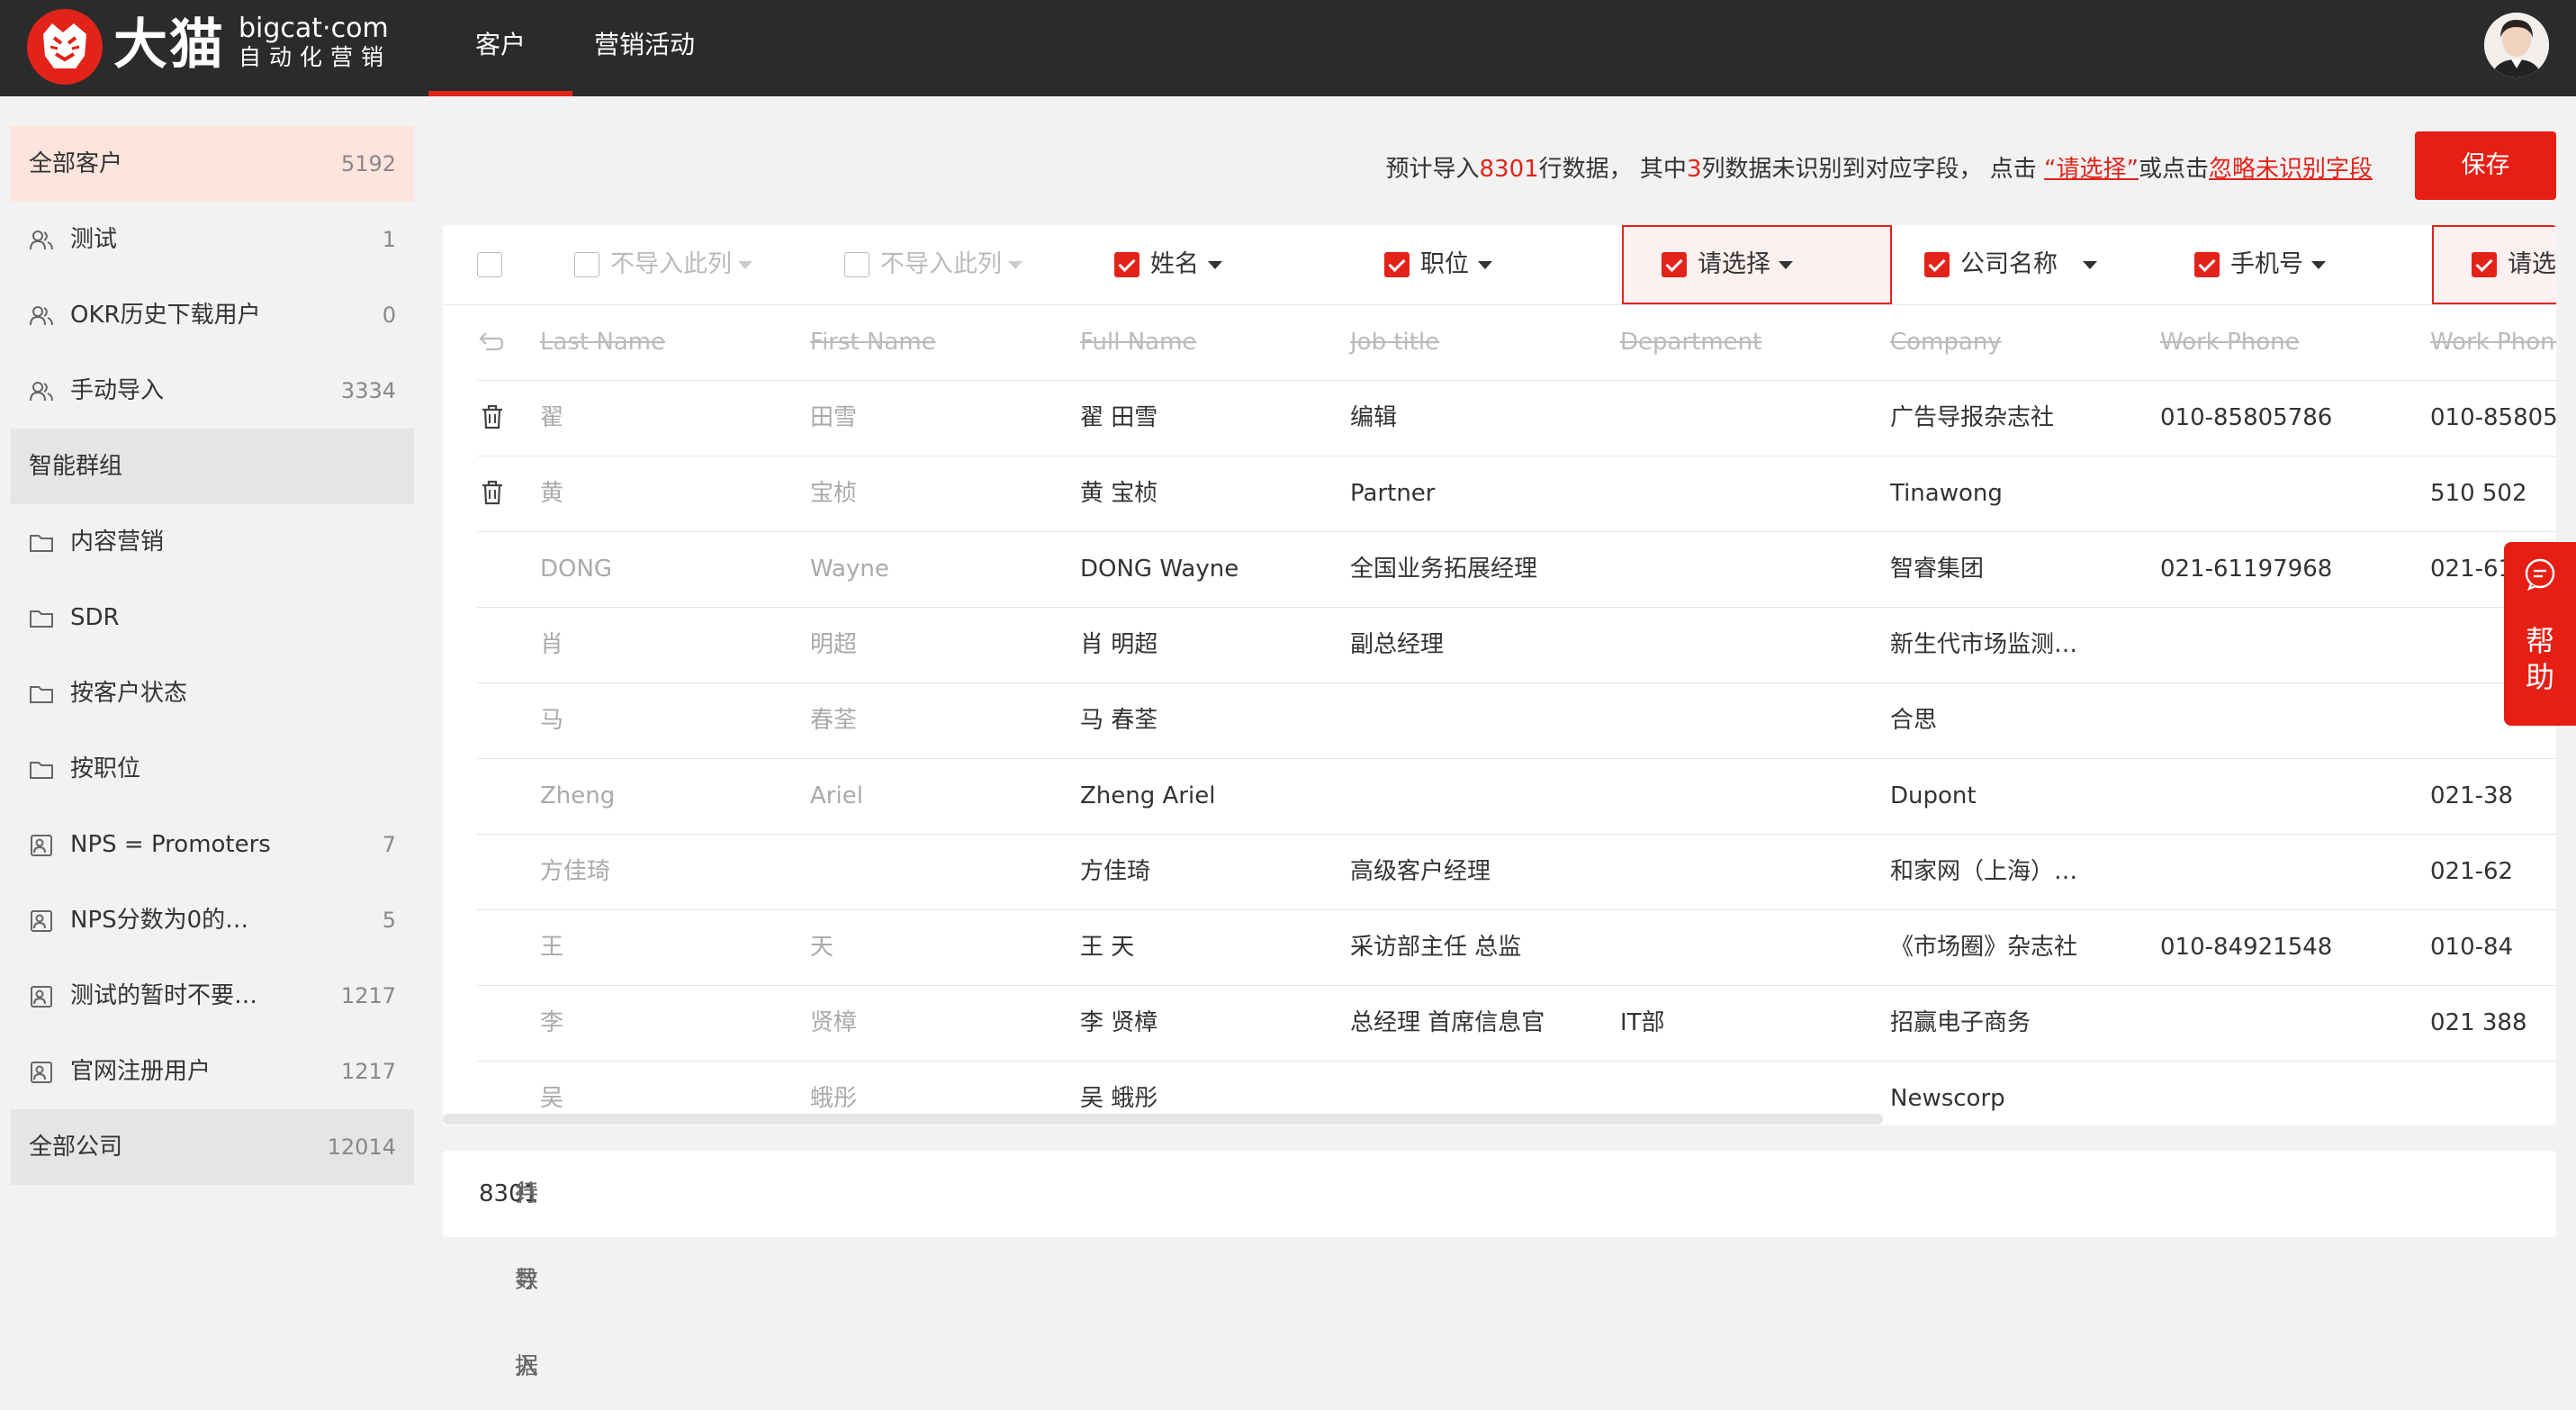 This screenshot has width=2576, height=1410. I want to click on sidebar-item-count: 7, so click(389, 844).